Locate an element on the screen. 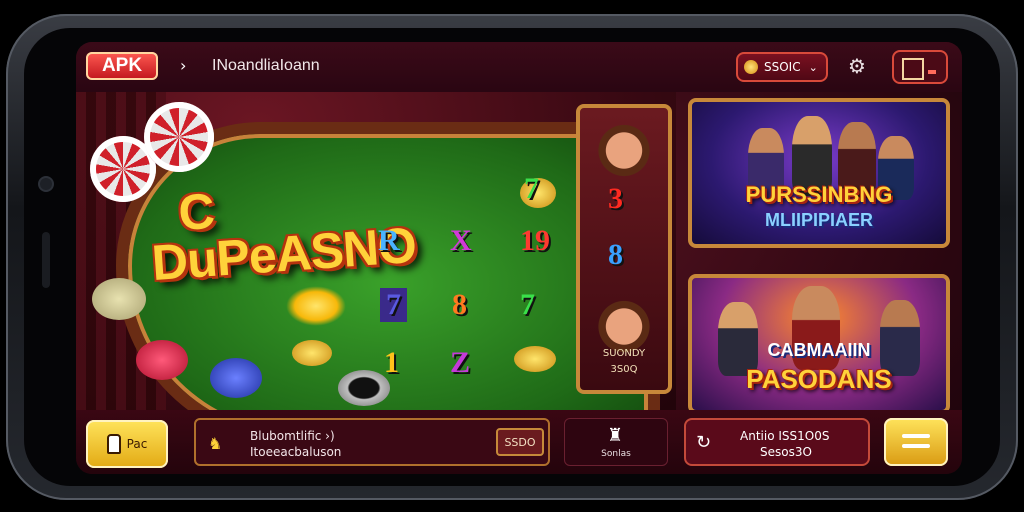  slot-symbol: 19 is located at coordinates (535, 240).